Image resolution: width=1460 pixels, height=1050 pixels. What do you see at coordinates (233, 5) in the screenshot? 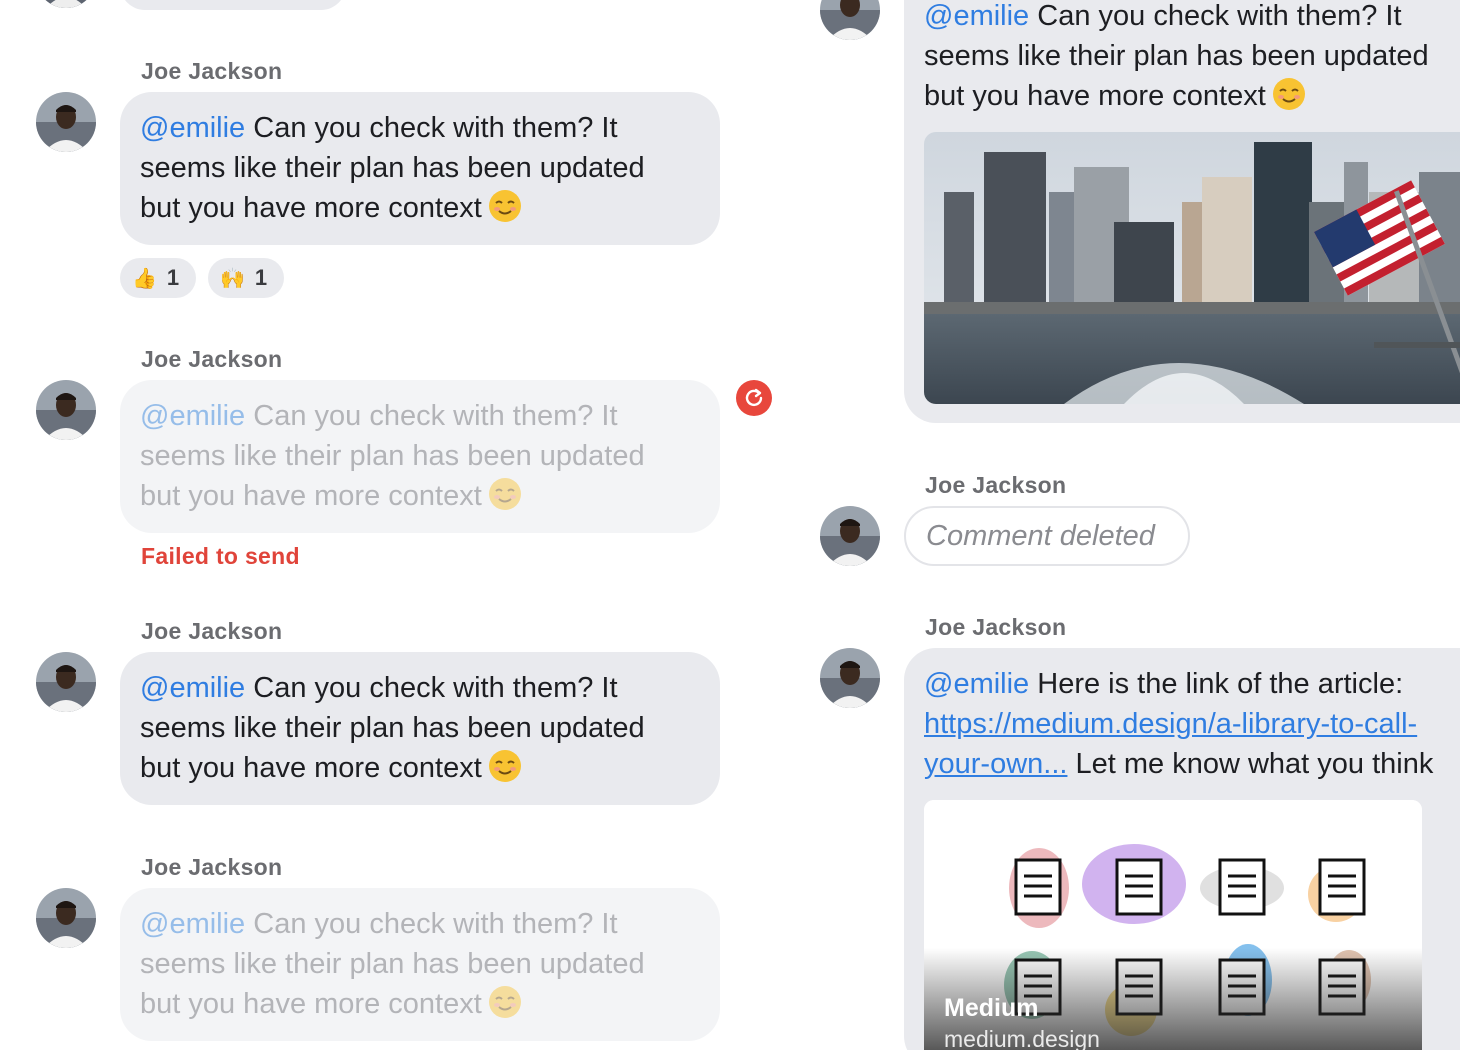
I see `message-bubble-remnant` at bounding box center [233, 5].